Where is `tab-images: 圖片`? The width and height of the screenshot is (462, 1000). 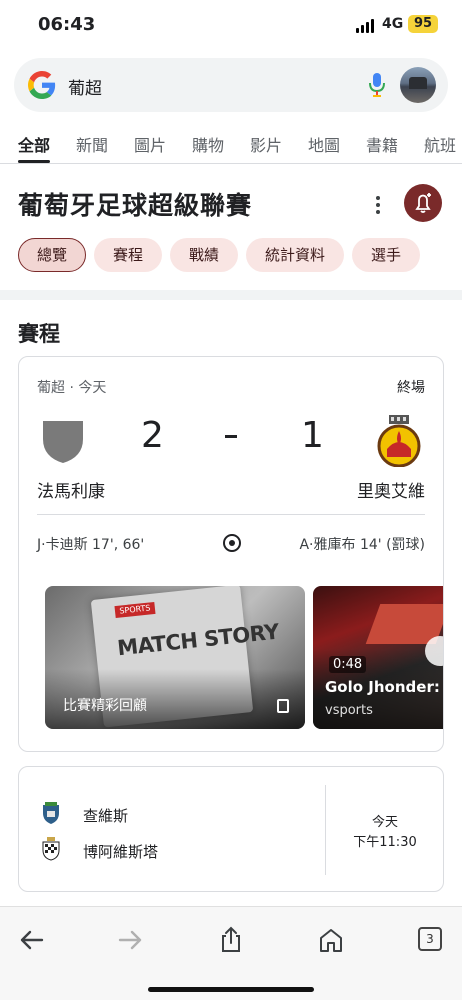 tab-images: 圖片 is located at coordinates (150, 144).